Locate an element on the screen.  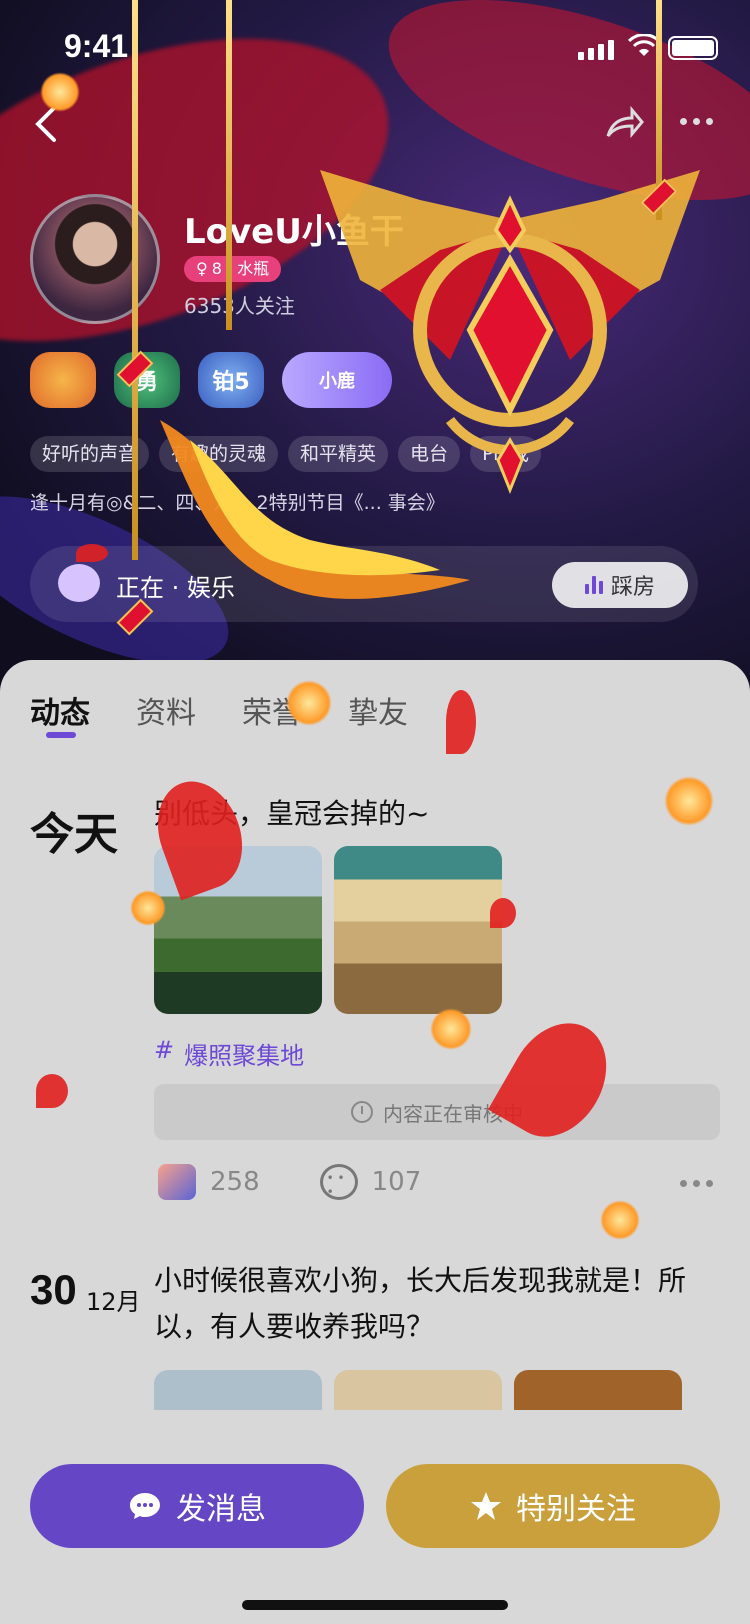
post-actions: 258 107 is located at coordinates (289, 1182).